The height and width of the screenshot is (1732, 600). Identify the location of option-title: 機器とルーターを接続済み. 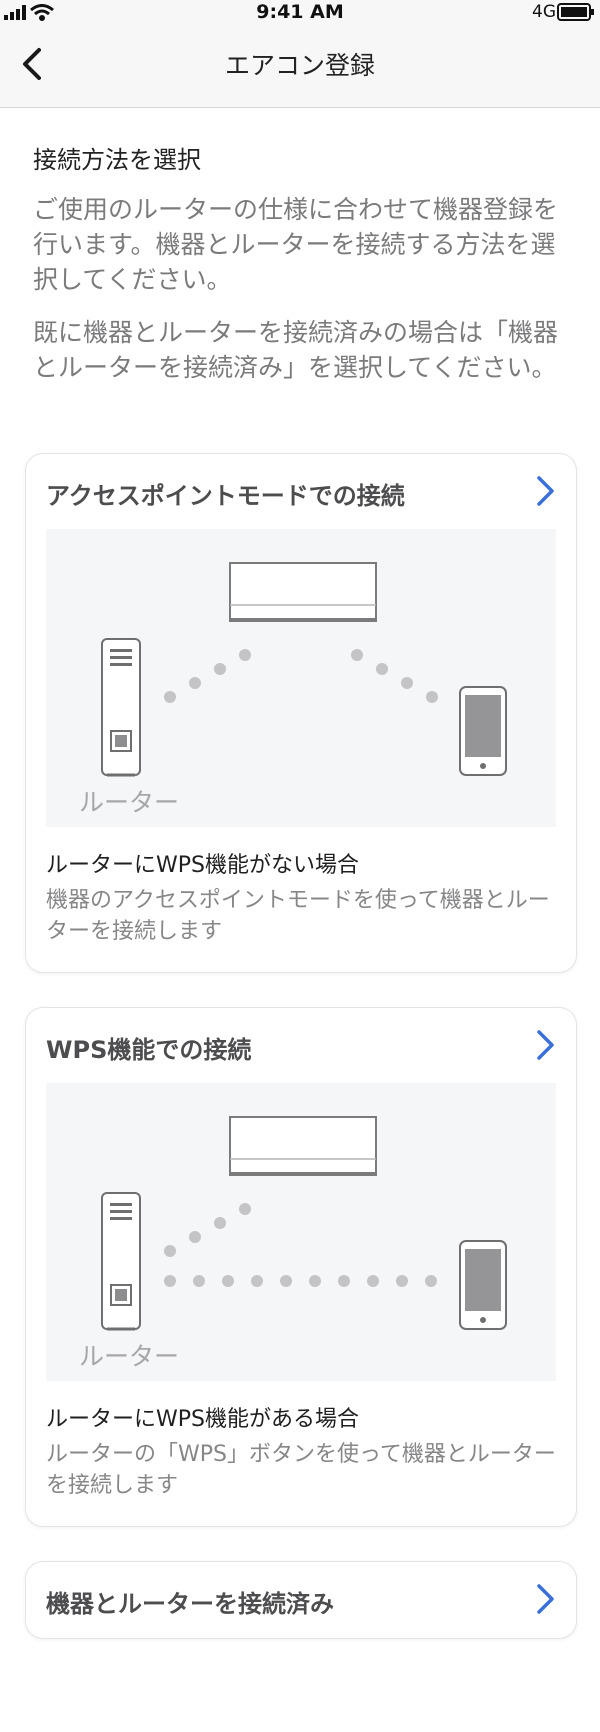
(190, 1604).